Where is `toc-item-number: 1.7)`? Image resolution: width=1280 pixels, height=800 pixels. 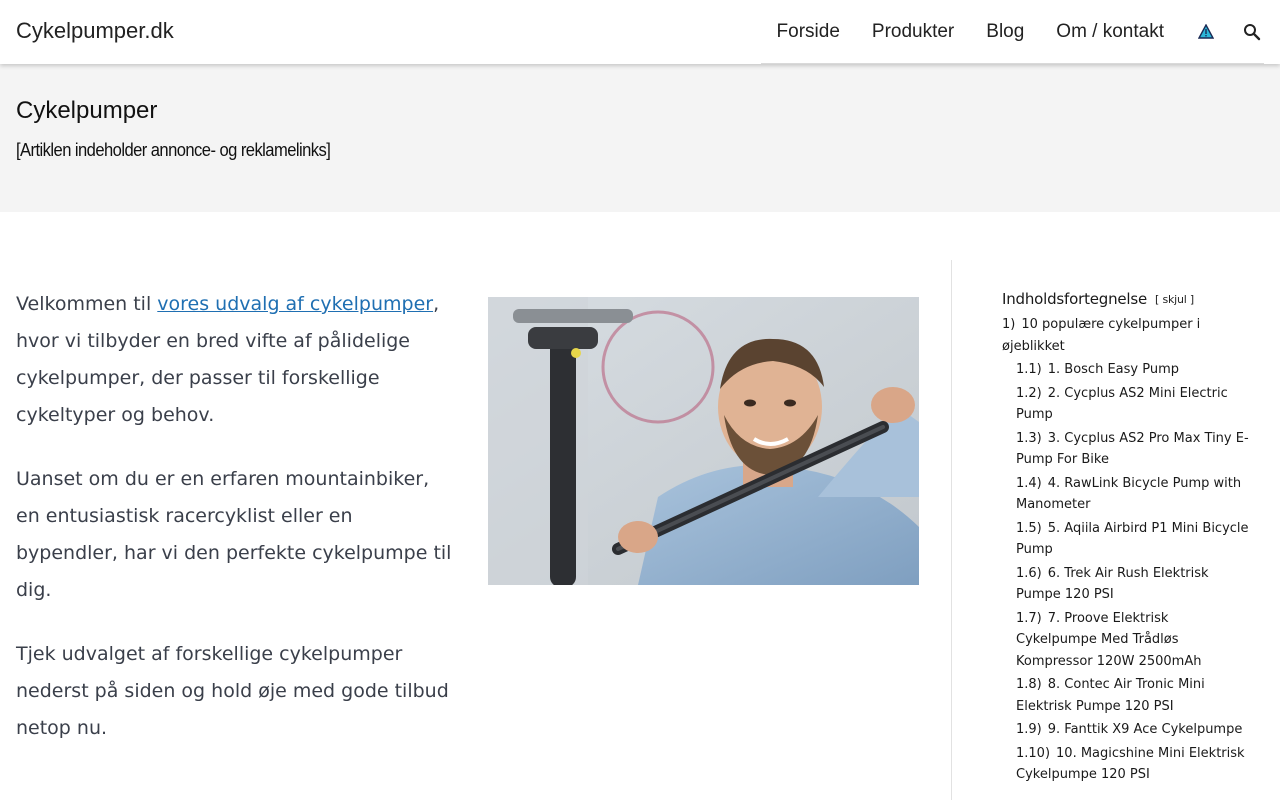
toc-item-number: 1.7) is located at coordinates (1029, 618).